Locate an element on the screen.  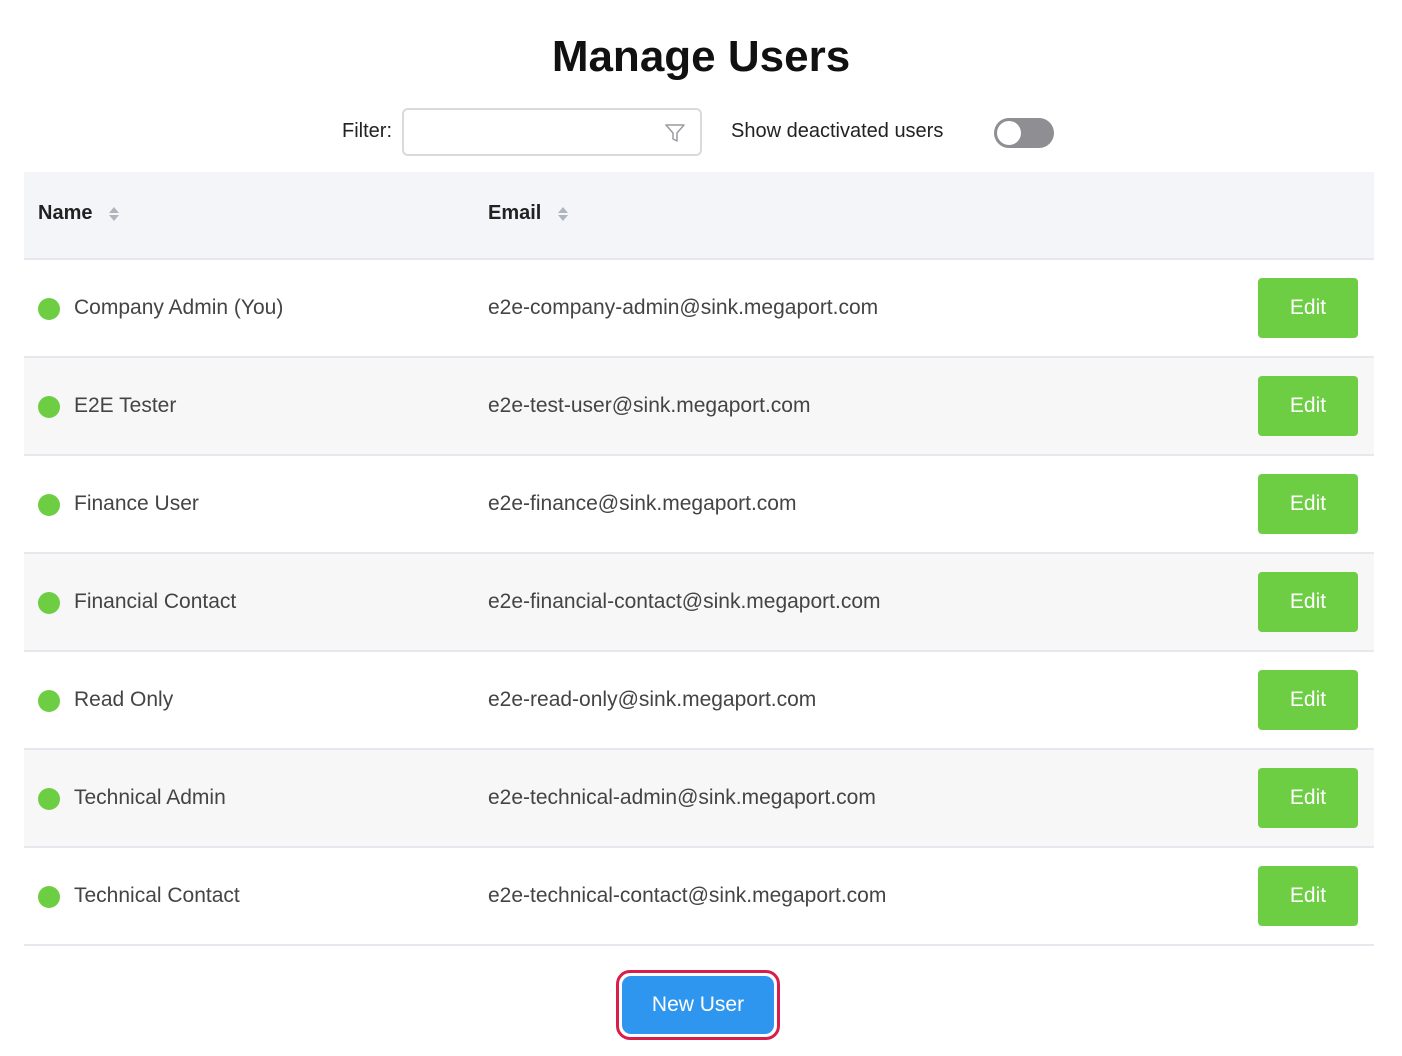
toggle-knob is located at coordinates (1009, 133).